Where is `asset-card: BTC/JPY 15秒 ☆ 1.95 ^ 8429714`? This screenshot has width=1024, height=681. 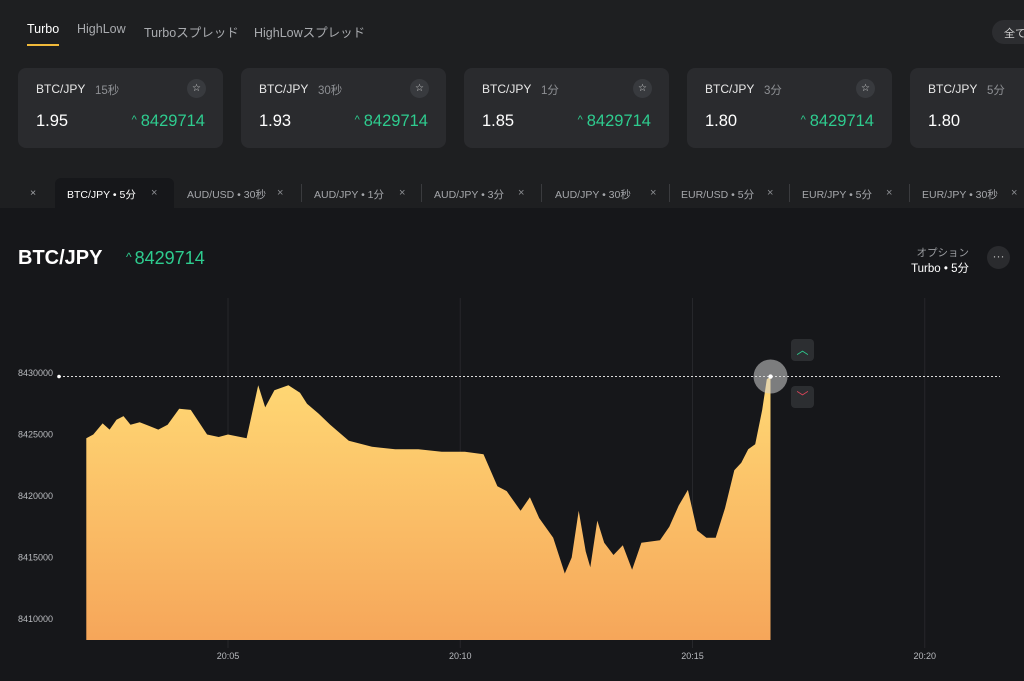
asset-card: BTC/JPY 15秒 ☆ 1.95 ^ 8429714 is located at coordinates (120, 108).